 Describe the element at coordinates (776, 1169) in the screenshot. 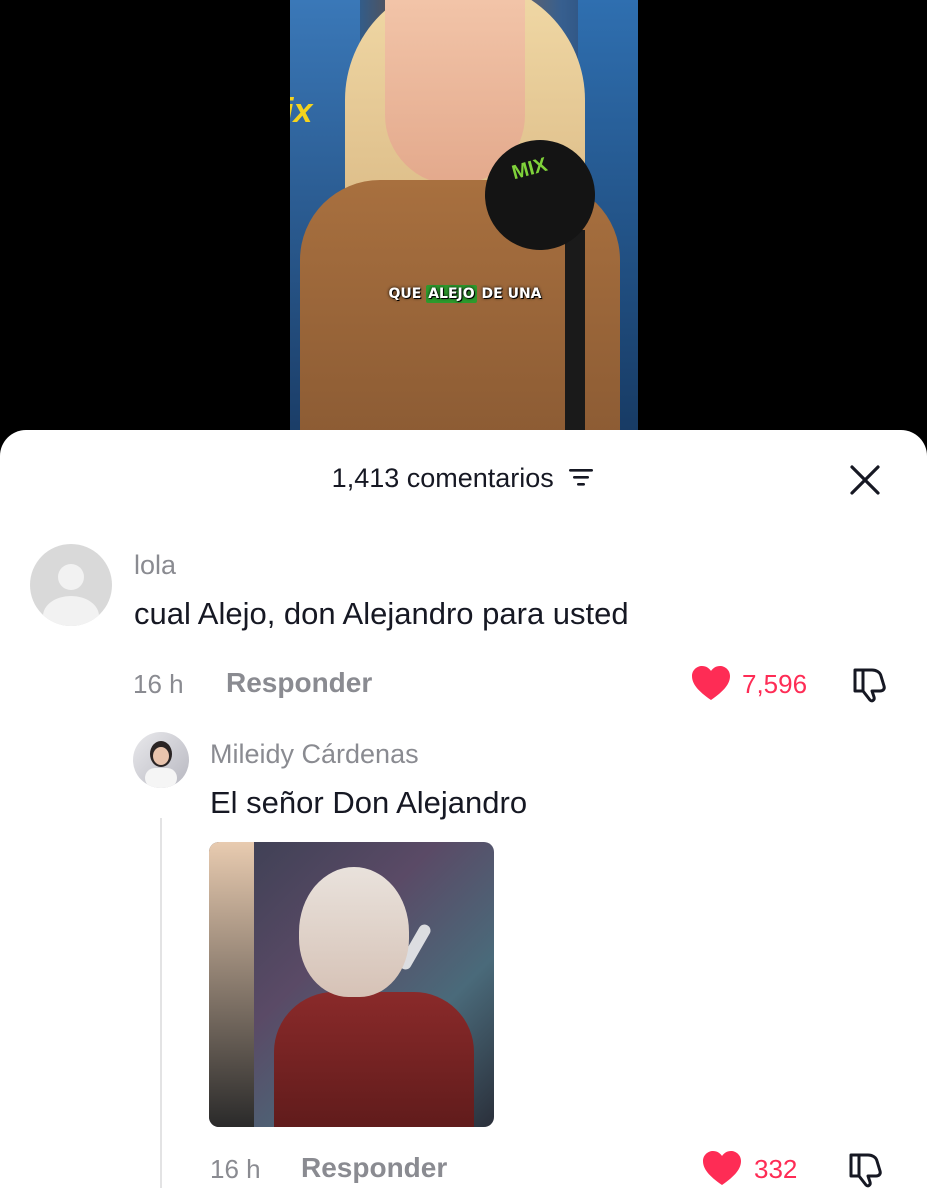

I see `like-count: 332` at that location.